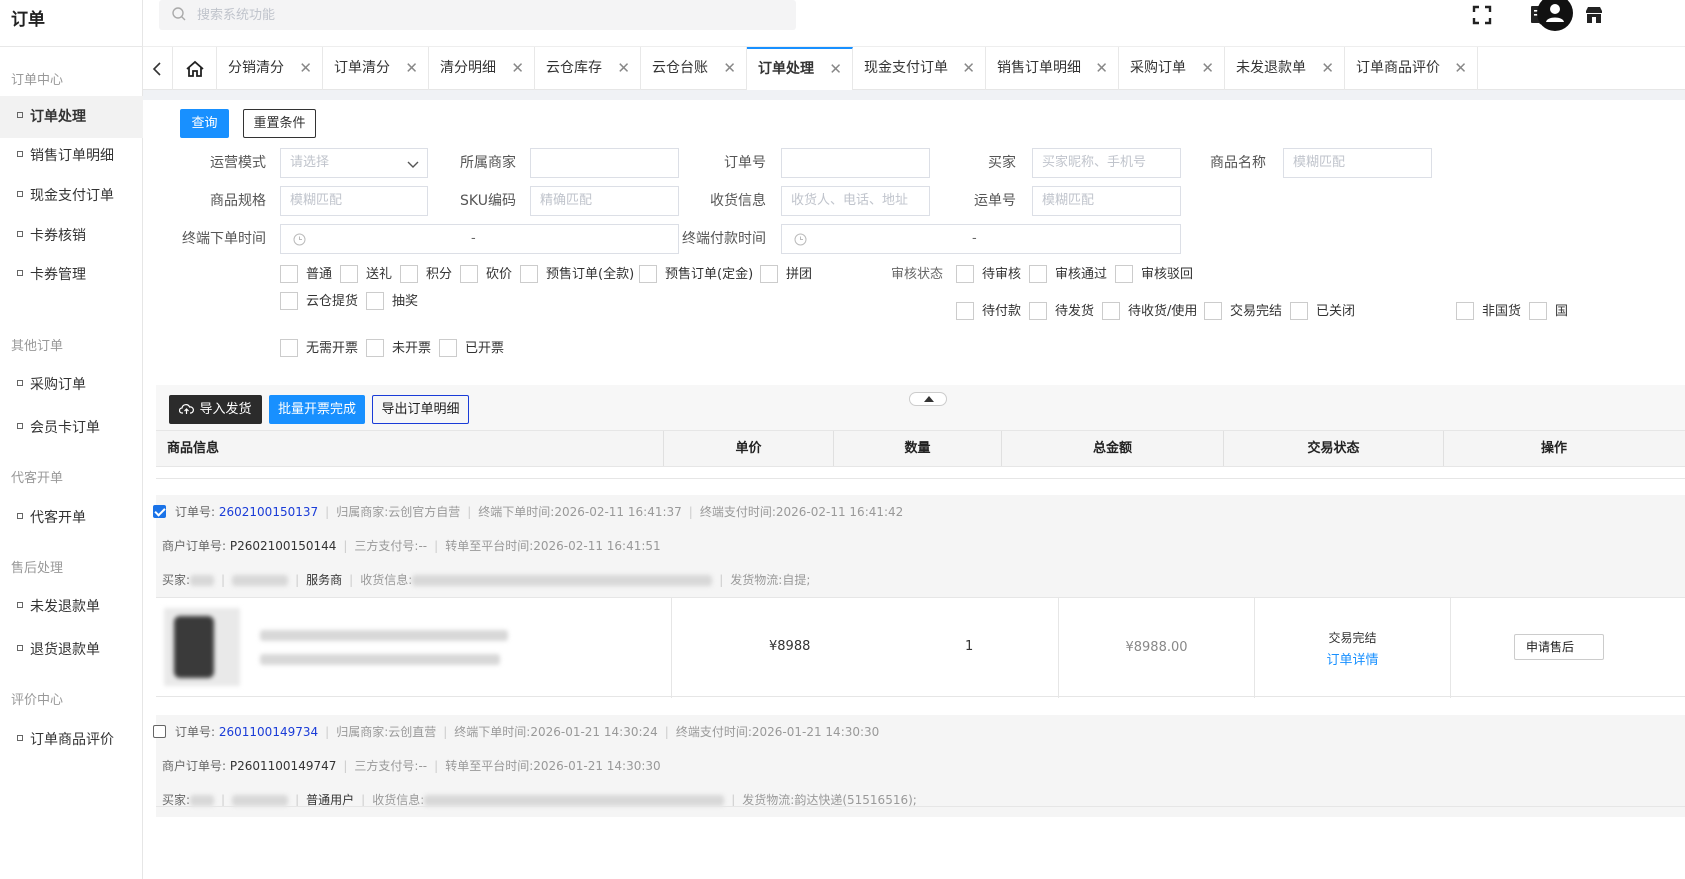 This screenshot has height=879, width=1685. What do you see at coordinates (988, 312) in the screenshot?
I see `status-pending-payment-checkbox: 待付款` at bounding box center [988, 312].